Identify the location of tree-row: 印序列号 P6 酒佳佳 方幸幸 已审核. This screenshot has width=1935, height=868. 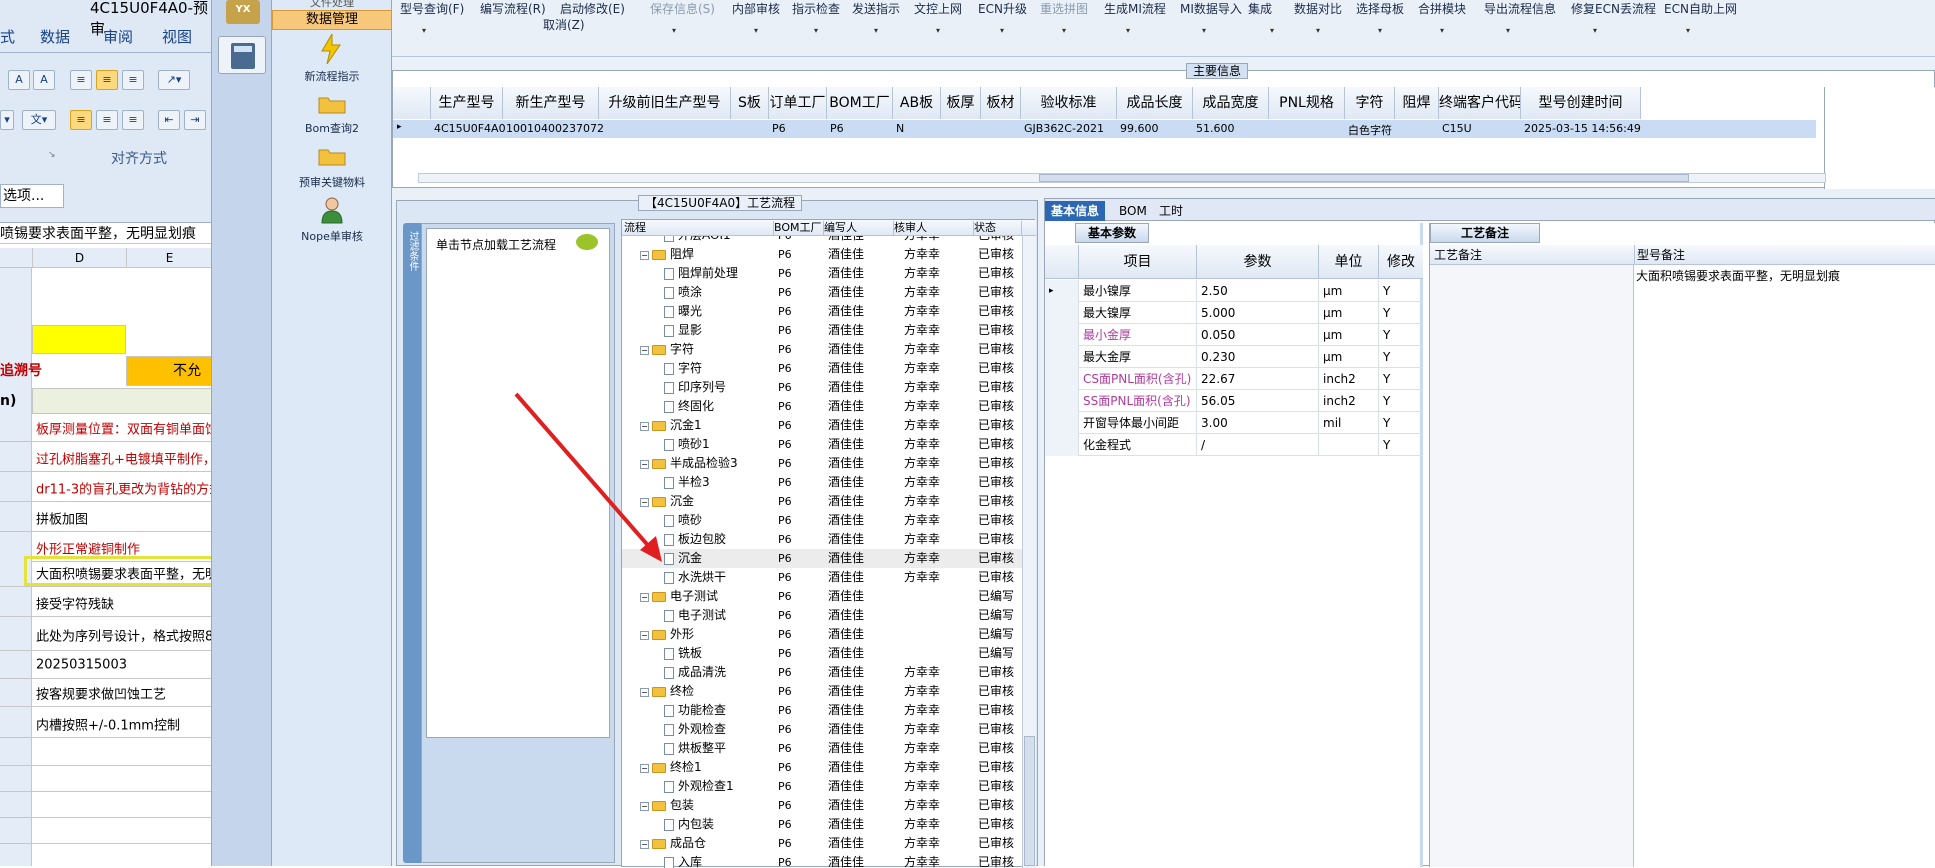
(822, 387).